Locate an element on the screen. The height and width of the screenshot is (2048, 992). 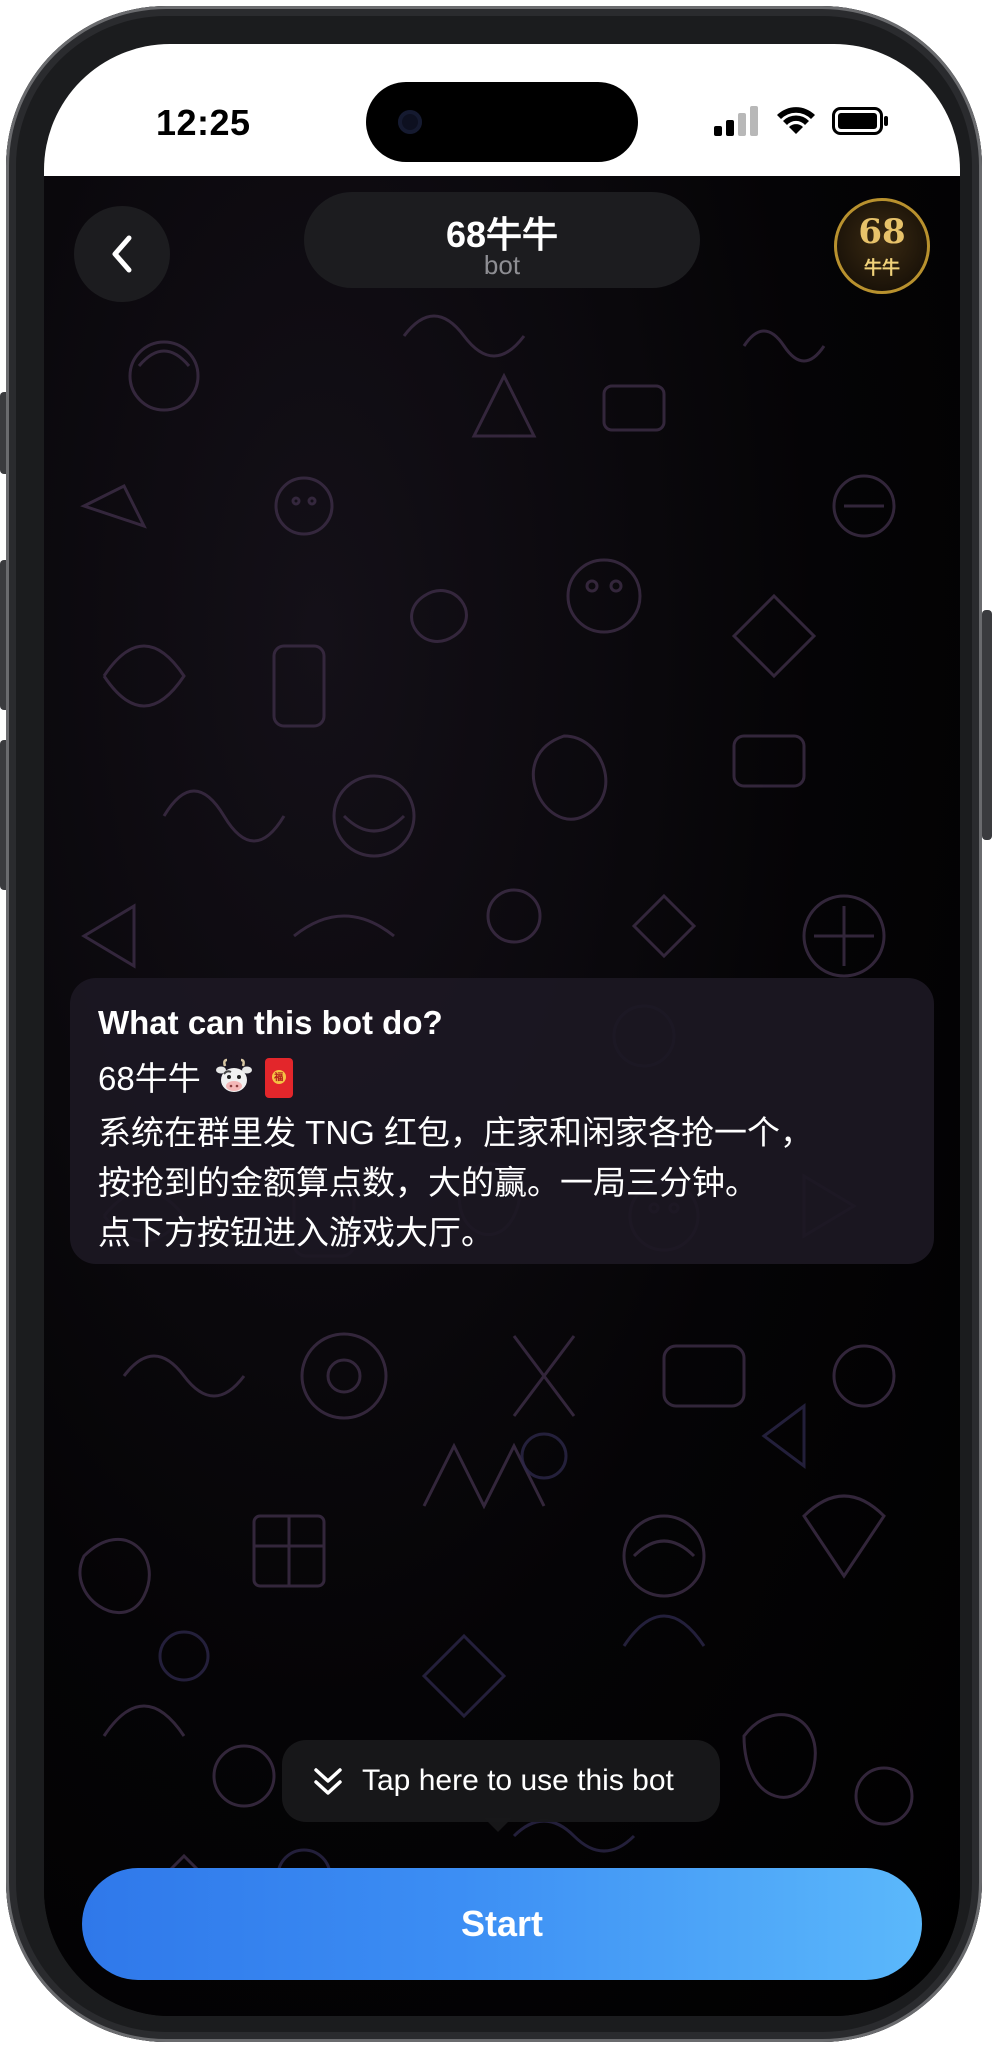
dynamic-island is located at coordinates (502, 122).